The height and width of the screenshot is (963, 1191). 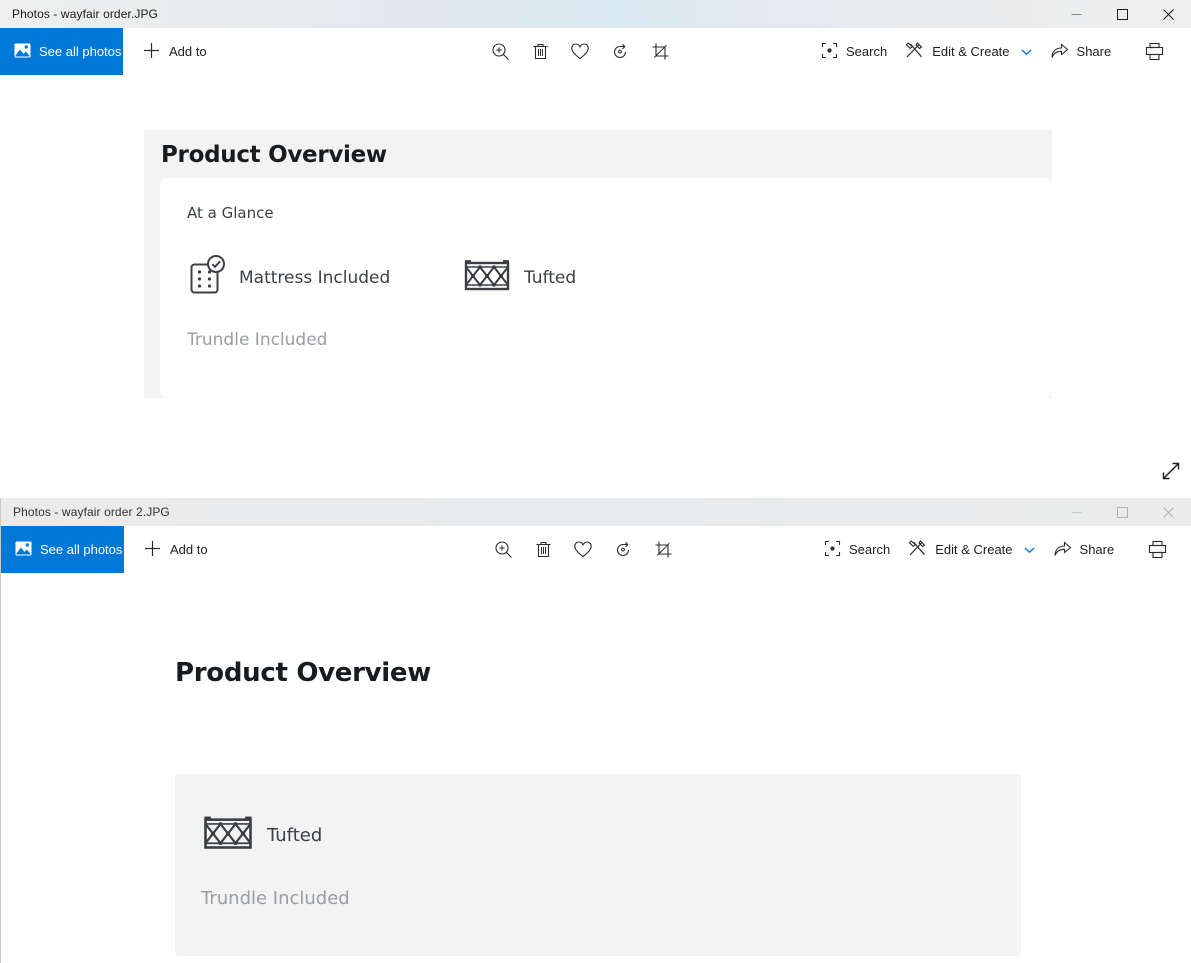 I want to click on product-overview-block-2: Product Overview, so click(x=303, y=673).